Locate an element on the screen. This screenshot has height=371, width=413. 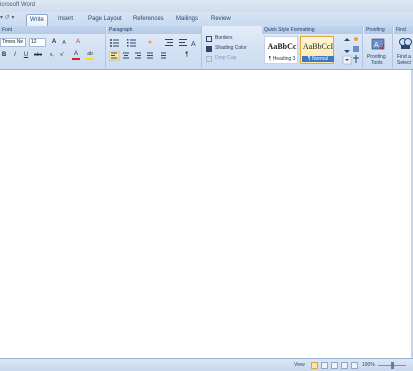
subscript-button: x, is located at coordinates (52, 55).